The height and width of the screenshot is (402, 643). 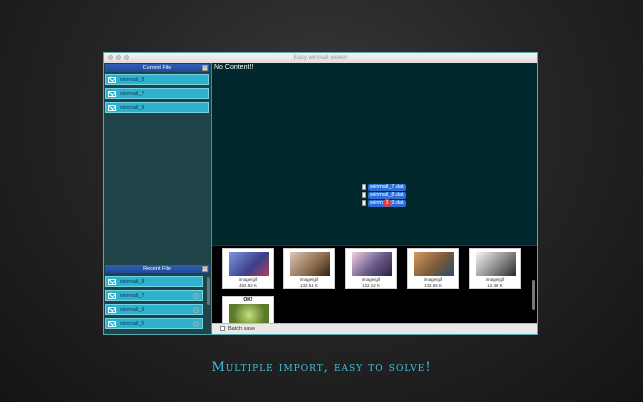 I want to click on attachment-thumbnail: image/gif 132.65 K, so click(x=433, y=268).